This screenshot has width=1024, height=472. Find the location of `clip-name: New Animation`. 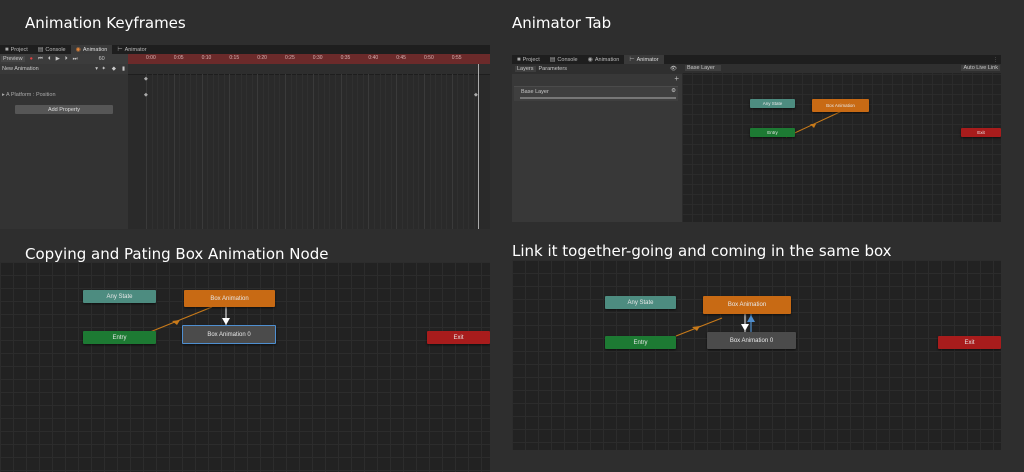

clip-name: New Animation is located at coordinates (20, 69).